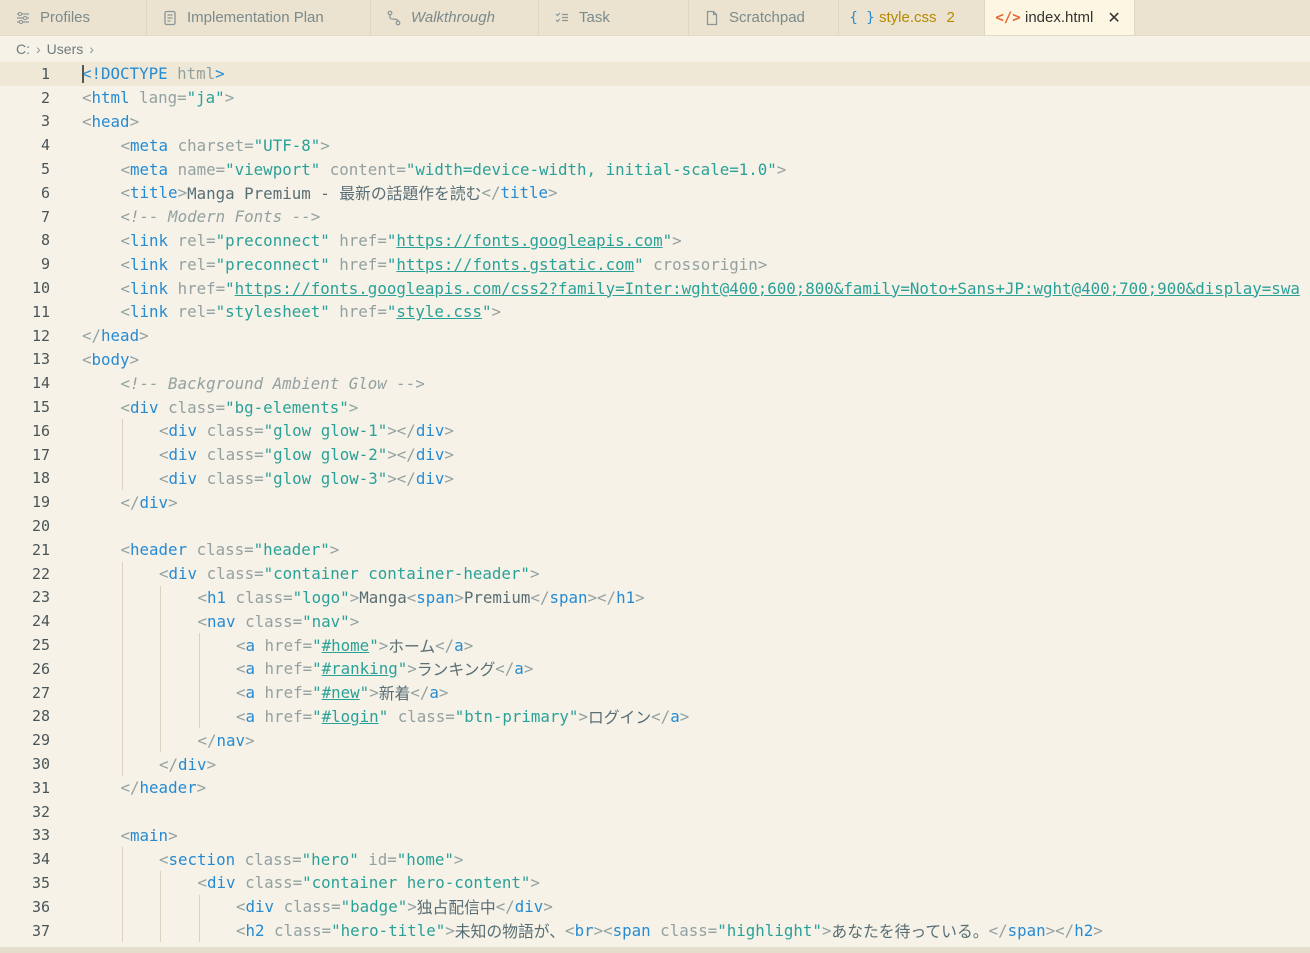  What do you see at coordinates (655, 812) in the screenshot?
I see `code-line: 32` at bounding box center [655, 812].